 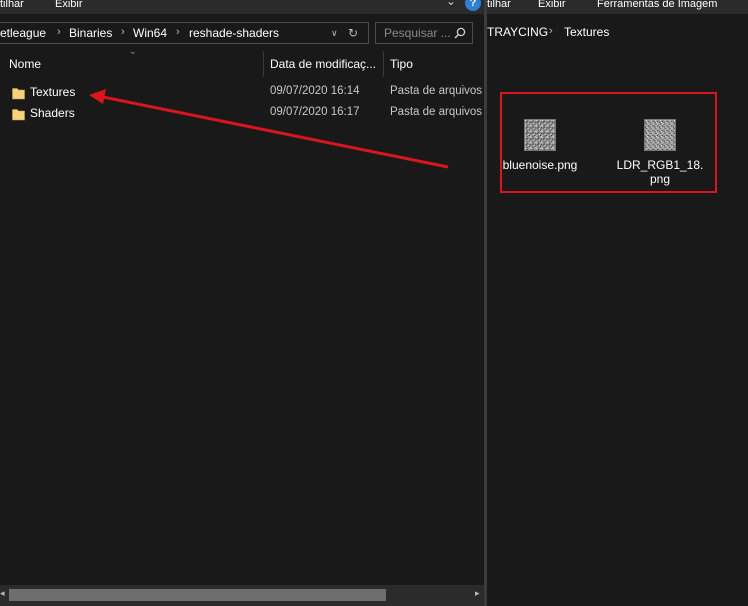 I want to click on item-date: 09/07/2020 16:17, so click(x=315, y=112).